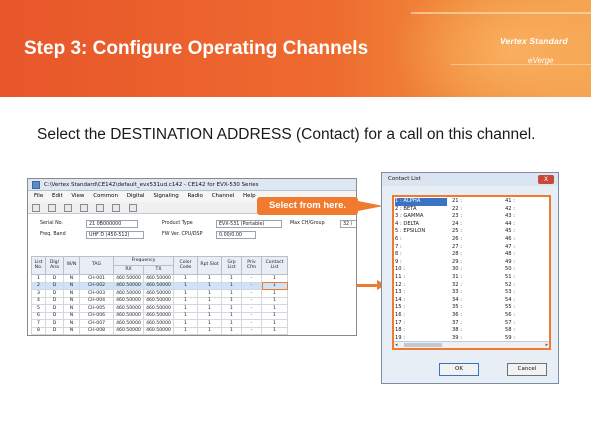  I want to click on col-header: Color Code, so click(185, 265).